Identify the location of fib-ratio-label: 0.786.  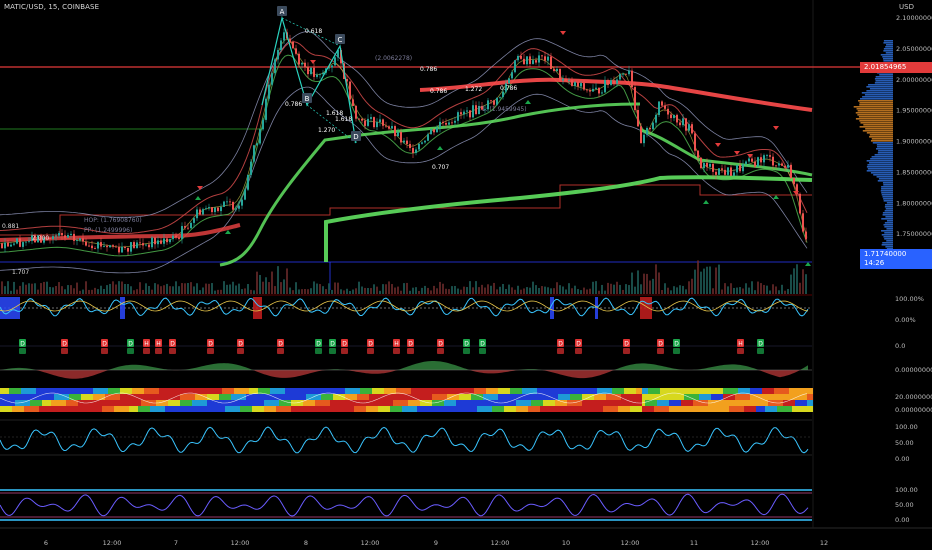
(293, 104).